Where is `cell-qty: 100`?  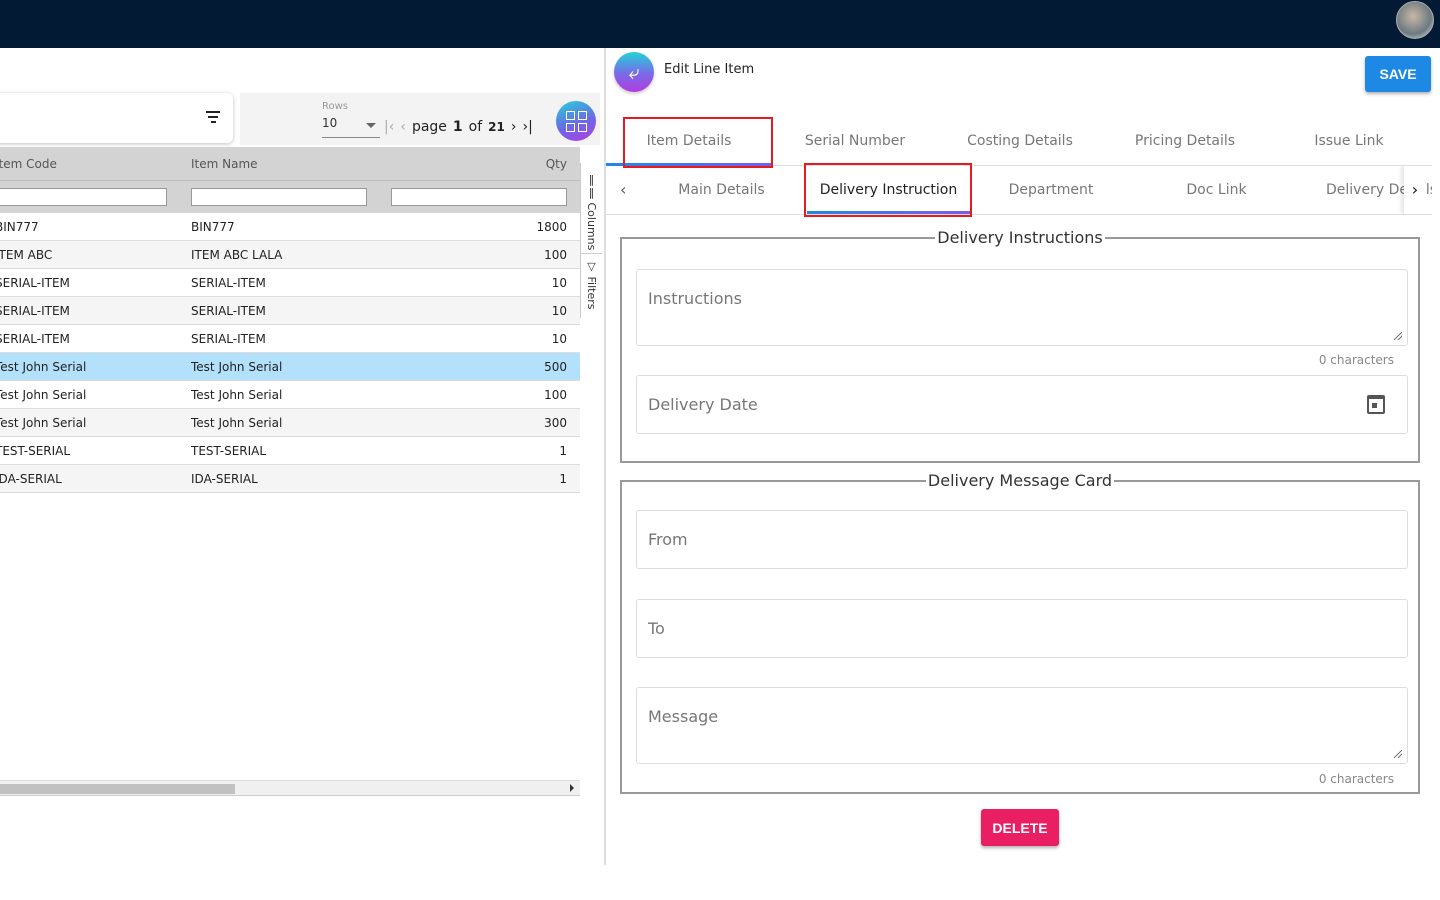 cell-qty: 100 is located at coordinates (555, 395).